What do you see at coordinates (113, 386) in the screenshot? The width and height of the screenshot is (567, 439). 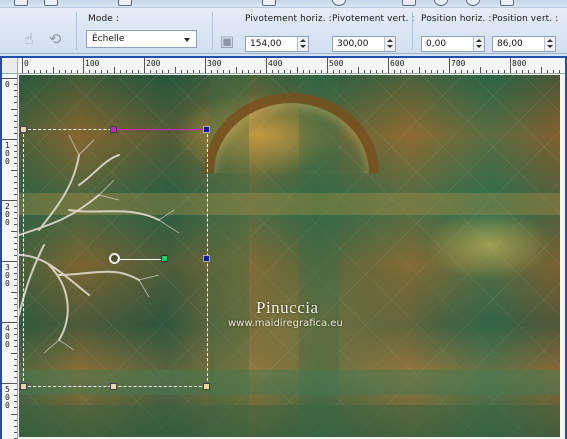 I see `handle-bottom-mid` at bounding box center [113, 386].